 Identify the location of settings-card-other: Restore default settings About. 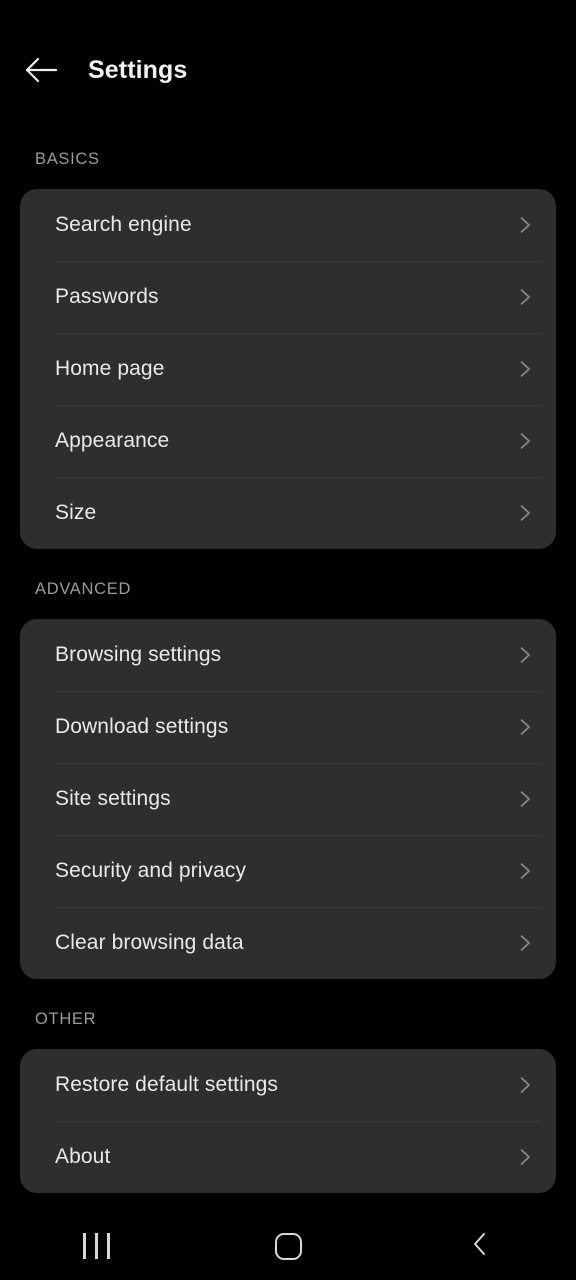
(288, 1121).